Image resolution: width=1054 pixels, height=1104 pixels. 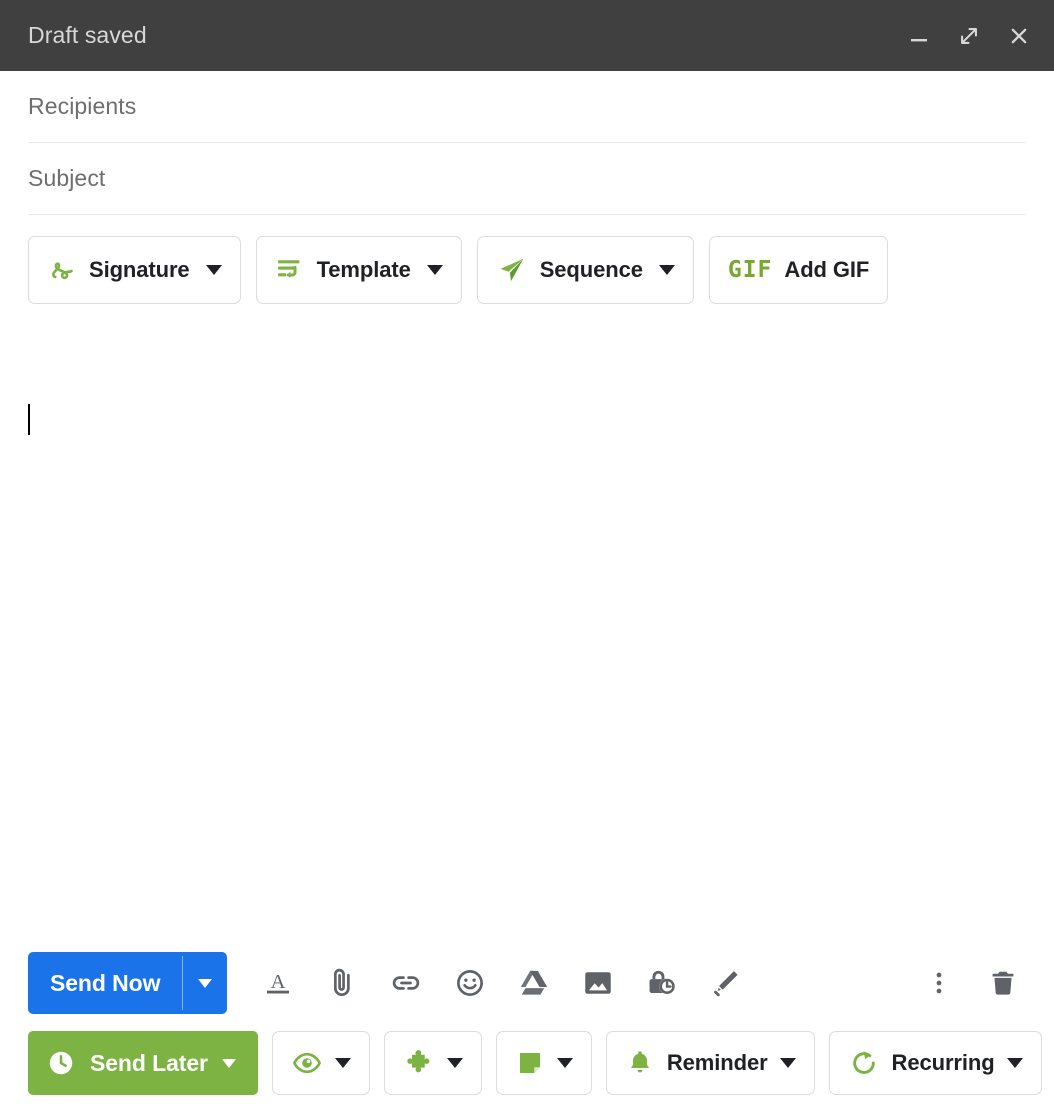 I want to click on recurring-button: Recurring, so click(x=935, y=1063).